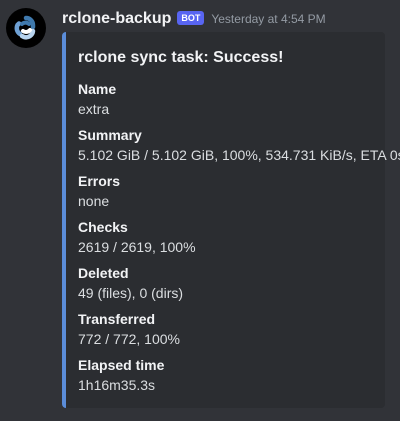 The image size is (400, 421). I want to click on field-deleted: Deleted 49 (files), 0 (dirs), so click(239, 287).